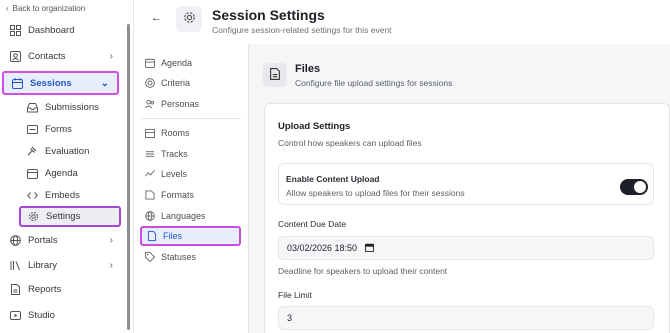  I want to click on sidebar-item-label: Studio, so click(41, 315).